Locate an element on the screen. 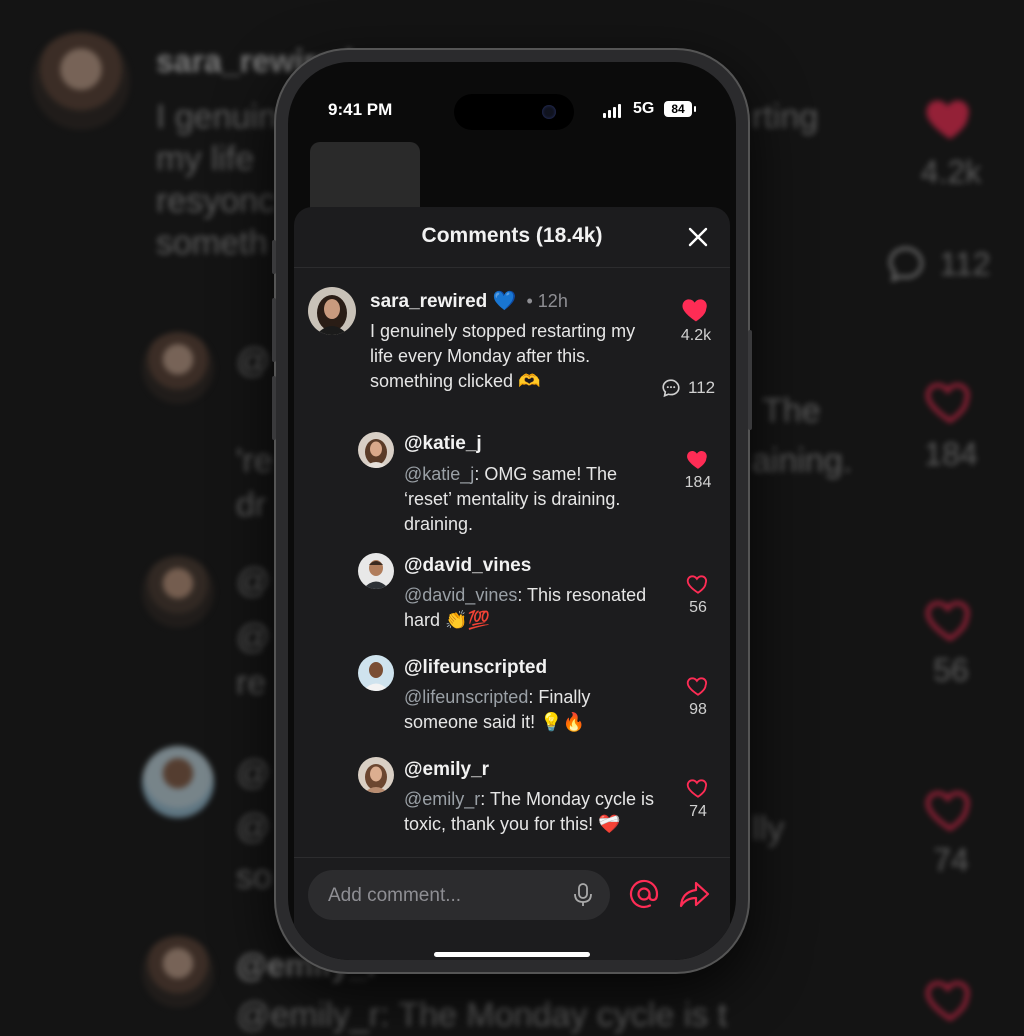 The height and width of the screenshot is (1036, 1024). mention-link: @emily_r is located at coordinates (442, 799).